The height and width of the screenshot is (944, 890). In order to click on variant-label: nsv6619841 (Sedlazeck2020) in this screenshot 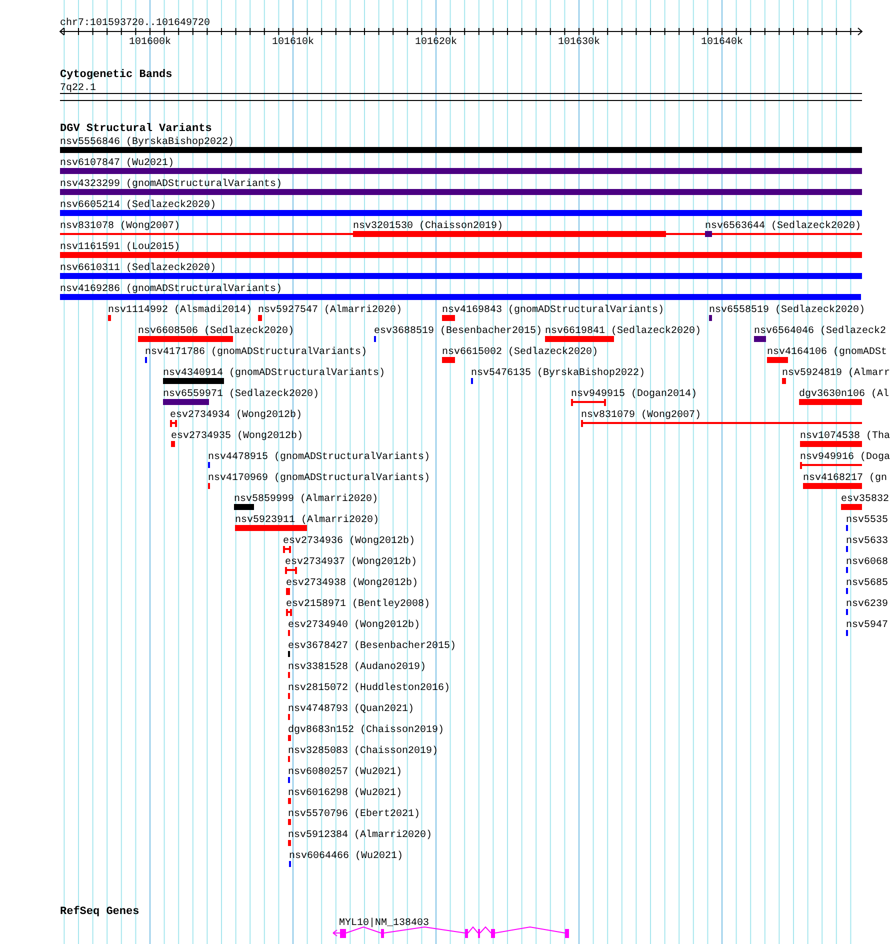, I will do `click(623, 331)`.